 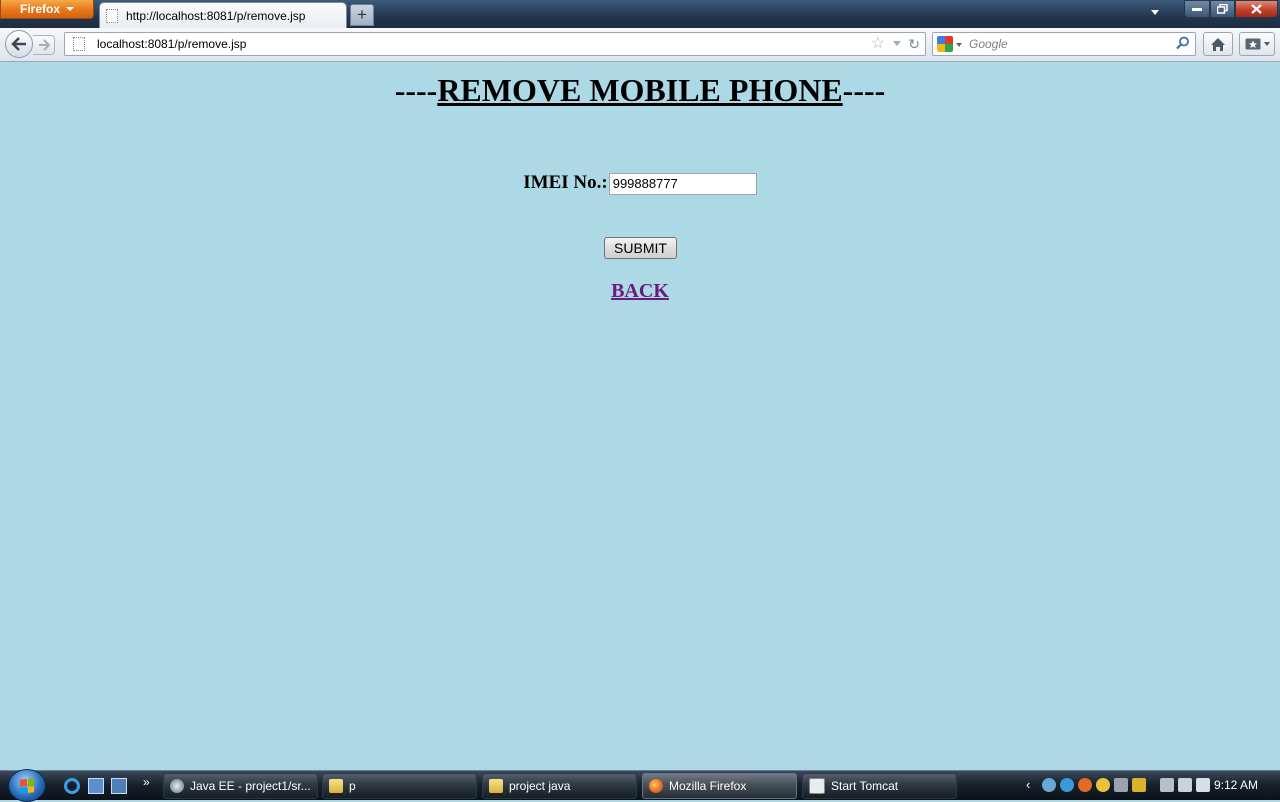 I want to click on new-tab-button: +, so click(x=362, y=15).